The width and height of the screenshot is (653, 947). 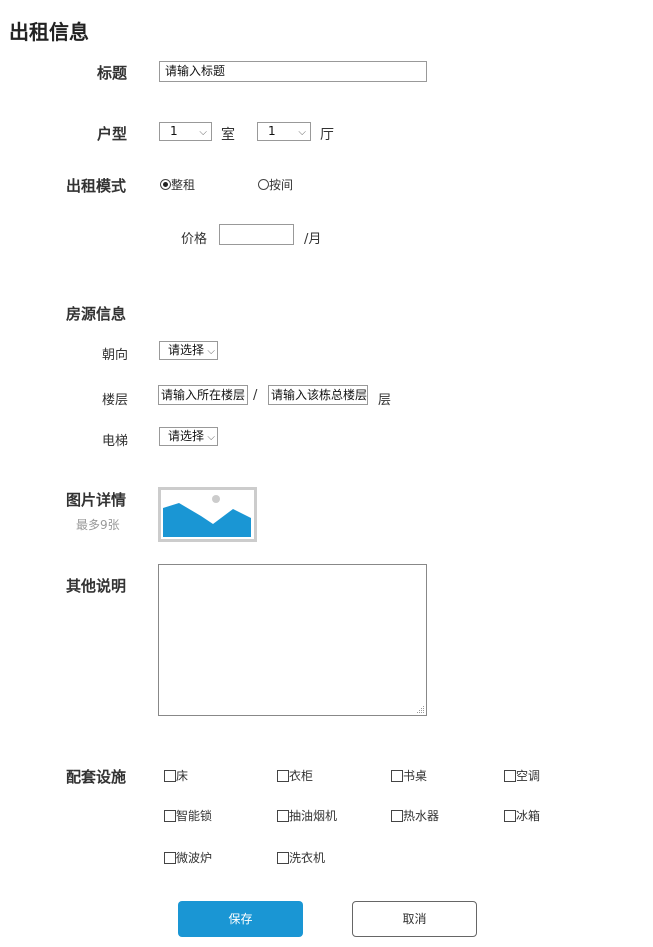 What do you see at coordinates (96, 314) in the screenshot?
I see `house-info-label: 房源信息` at bounding box center [96, 314].